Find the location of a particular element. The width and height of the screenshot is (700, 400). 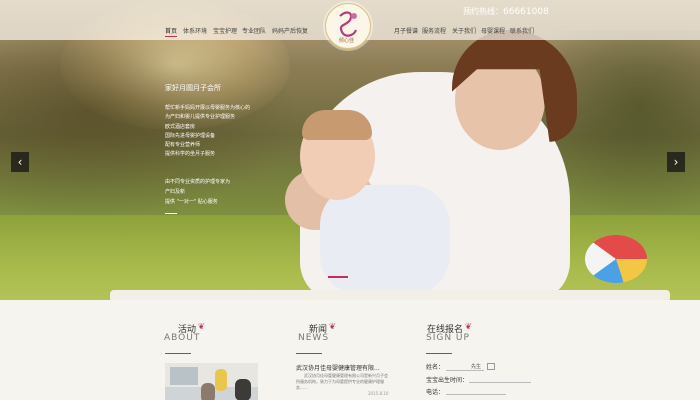

baby-figure is located at coordinates (385, 240).